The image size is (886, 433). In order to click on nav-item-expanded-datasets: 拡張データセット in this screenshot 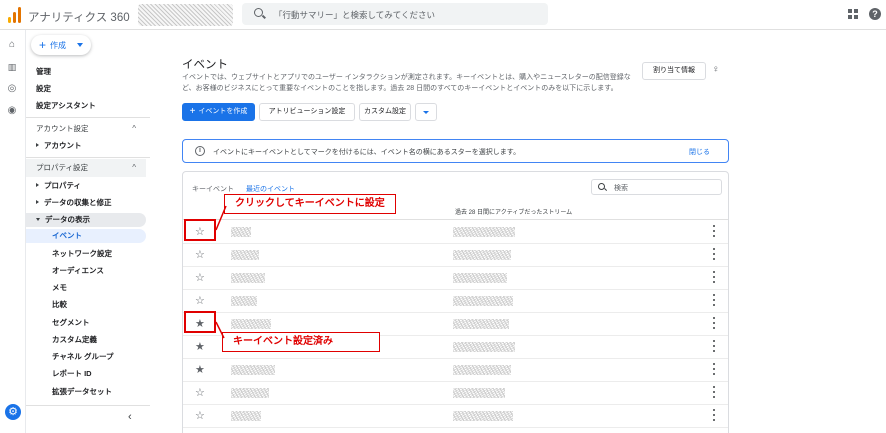, I will do `click(86, 392)`.